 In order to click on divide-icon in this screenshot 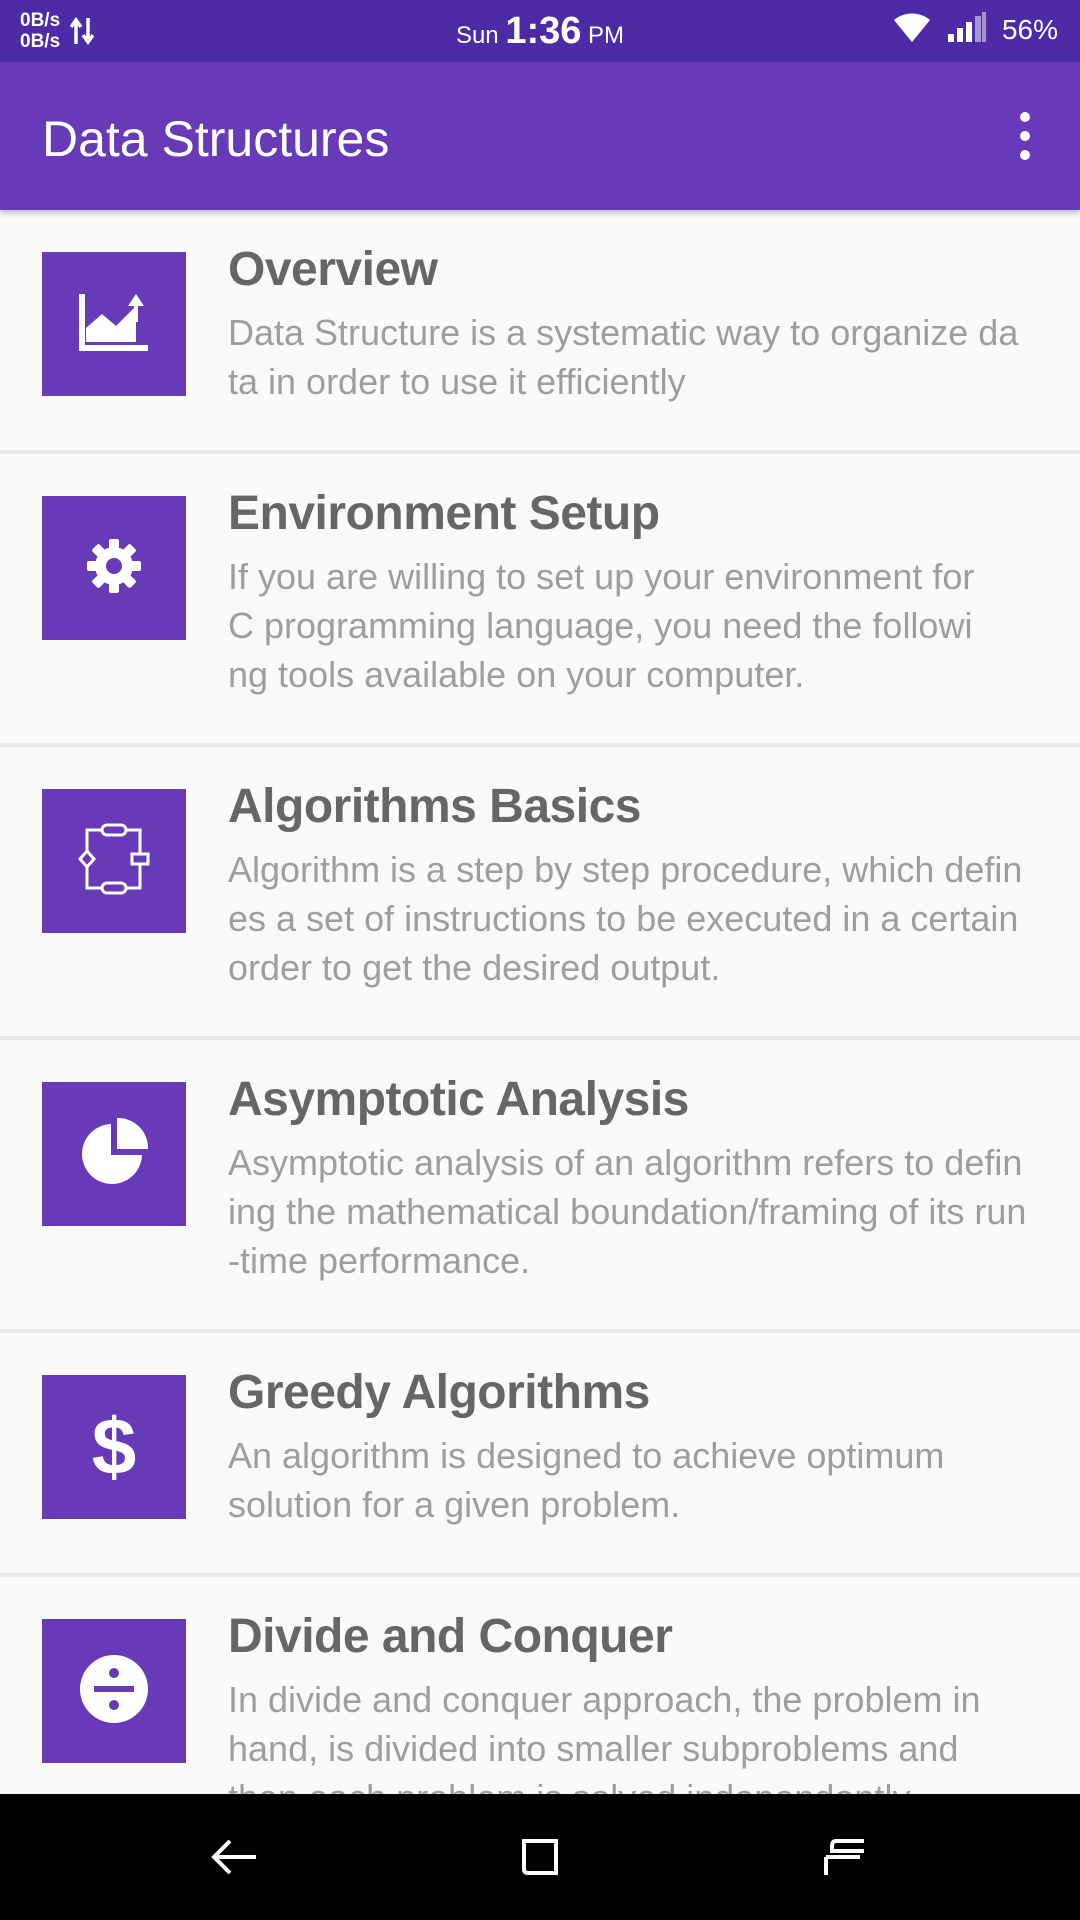, I will do `click(114, 1691)`.